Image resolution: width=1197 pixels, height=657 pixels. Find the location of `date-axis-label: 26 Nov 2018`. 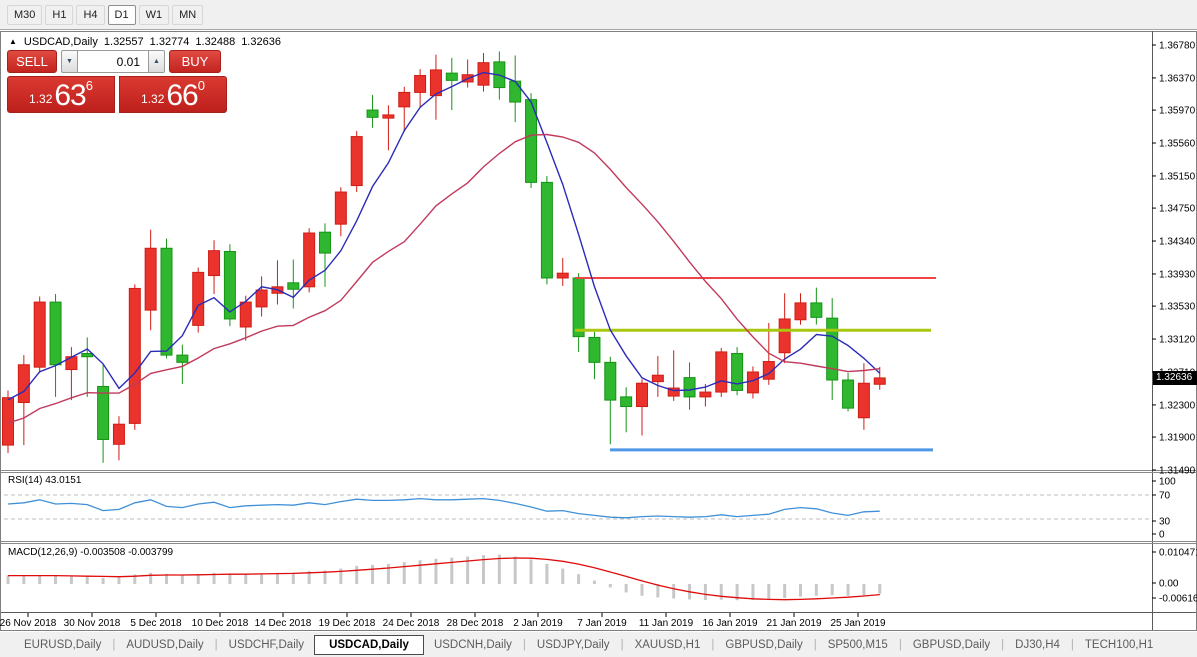

date-axis-label: 26 Nov 2018 is located at coordinates (28, 623).